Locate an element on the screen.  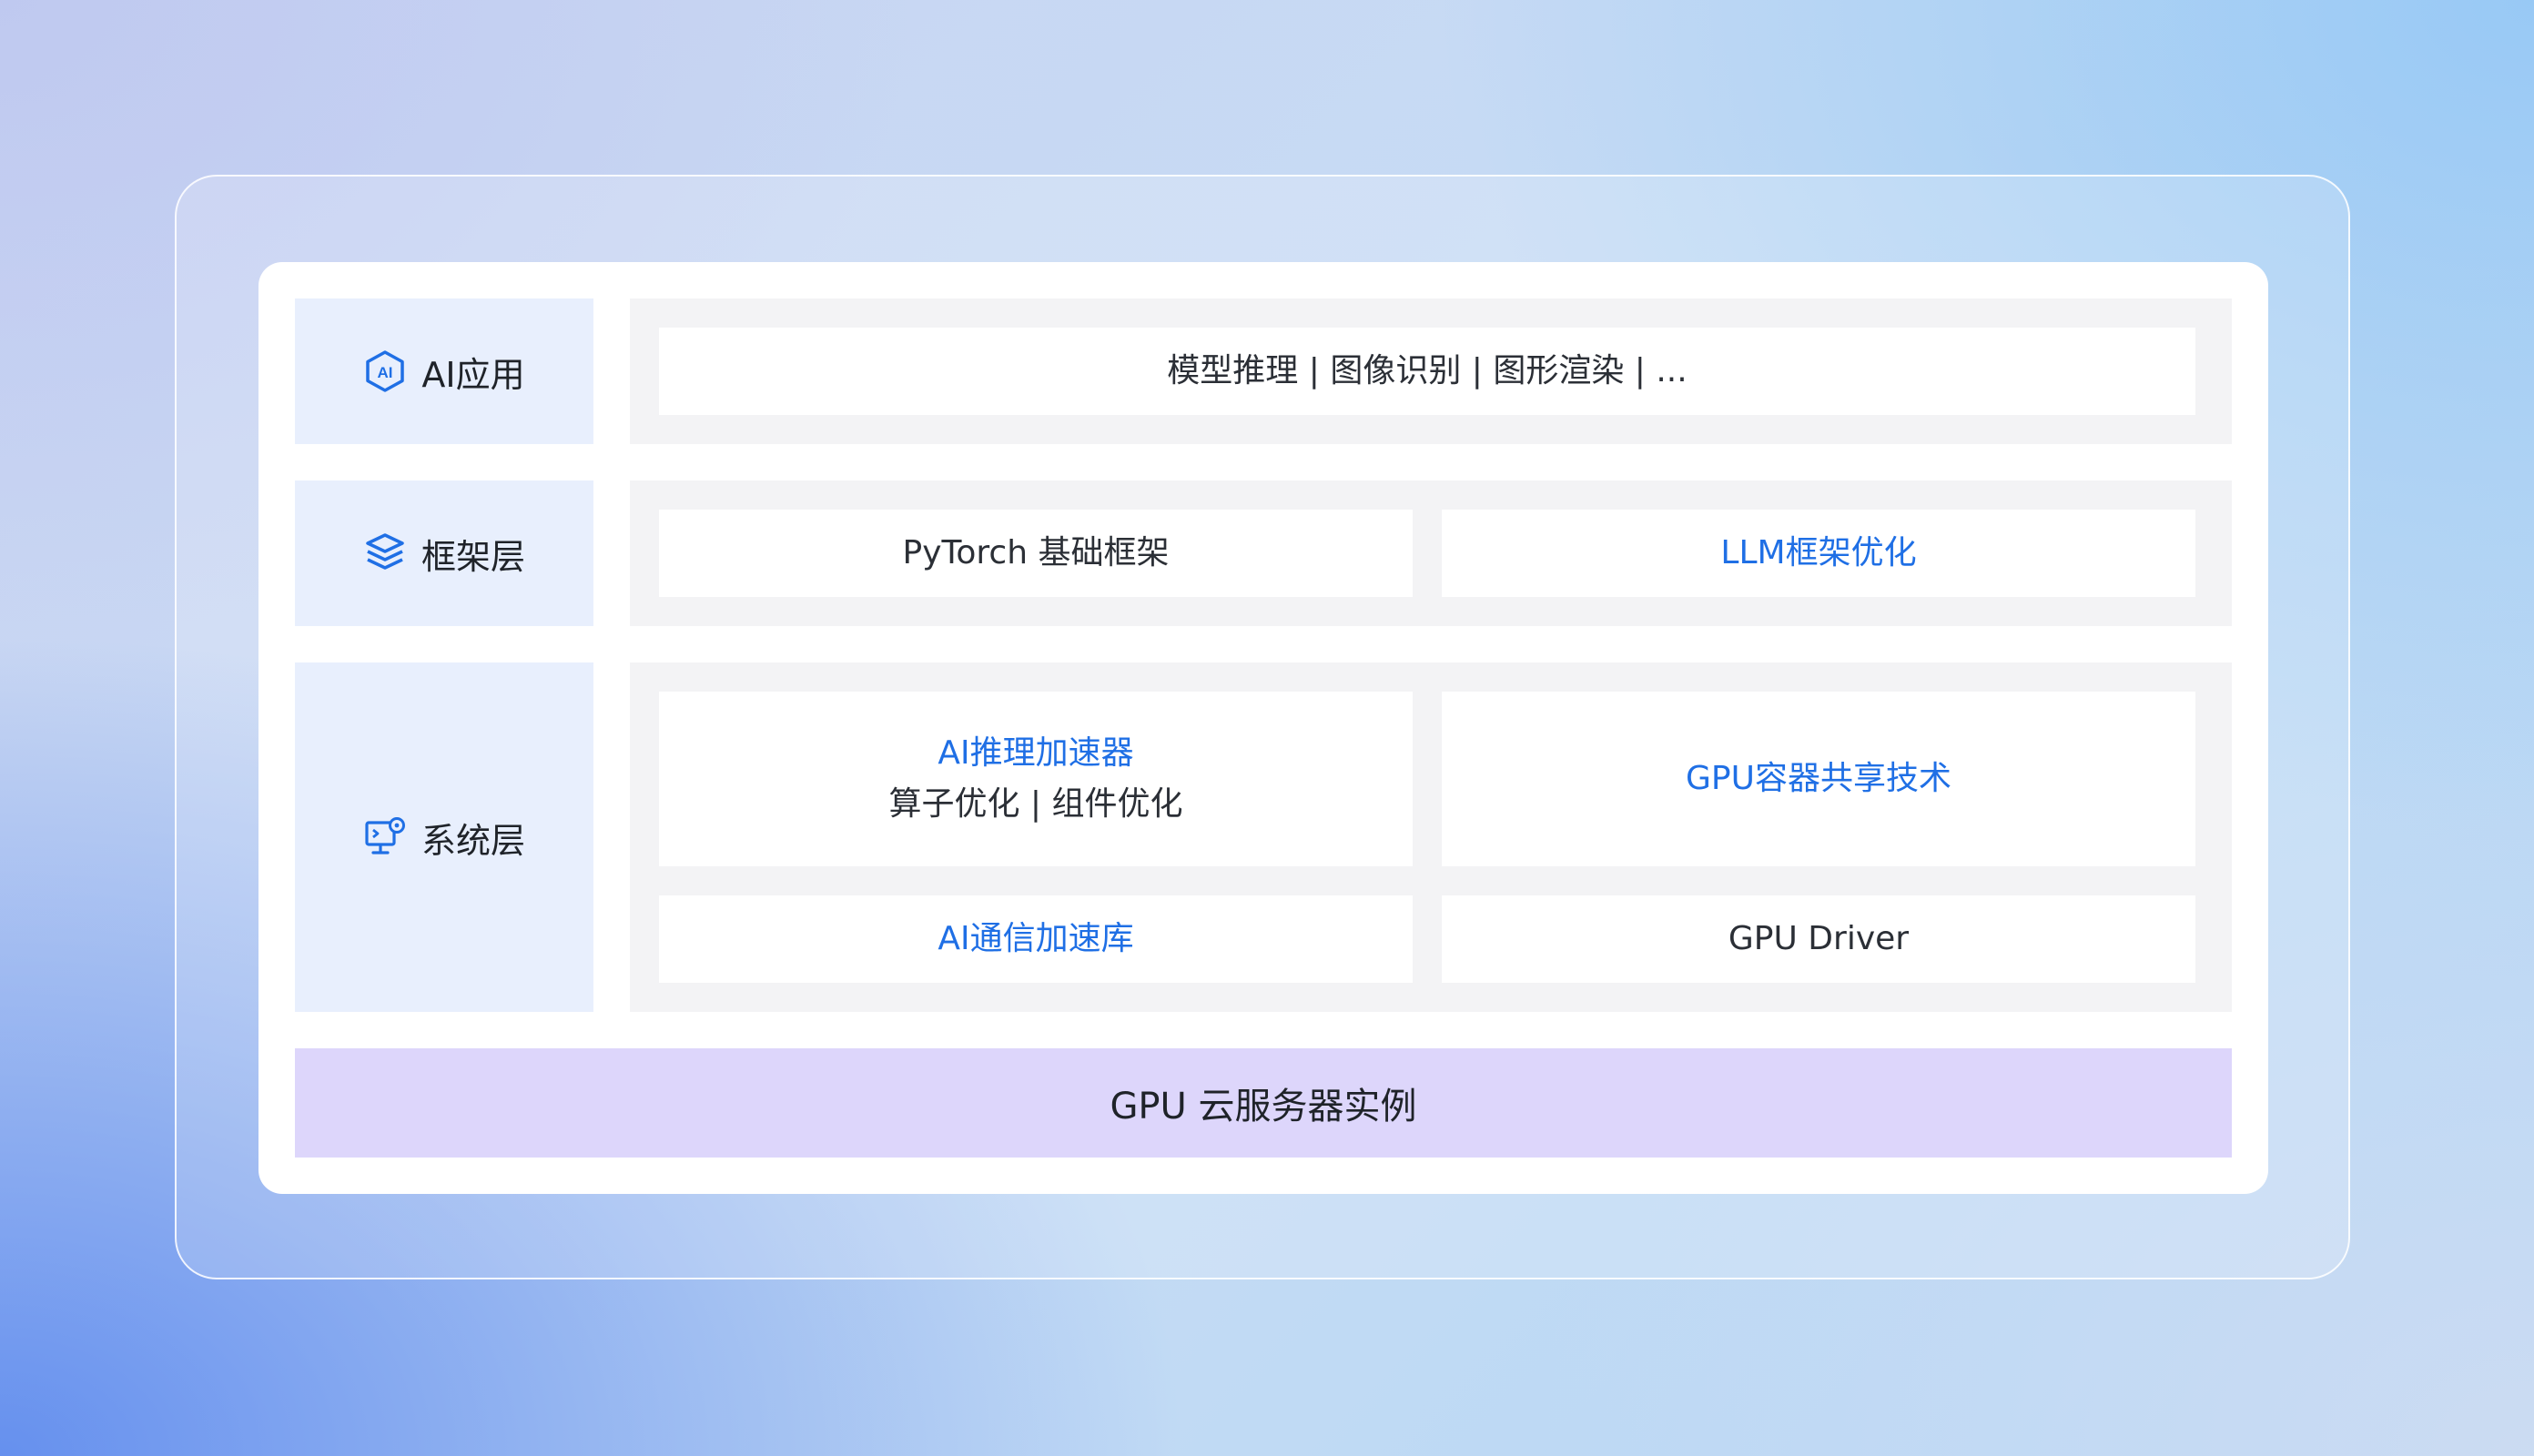
monitor-settings-icon is located at coordinates (385, 837).